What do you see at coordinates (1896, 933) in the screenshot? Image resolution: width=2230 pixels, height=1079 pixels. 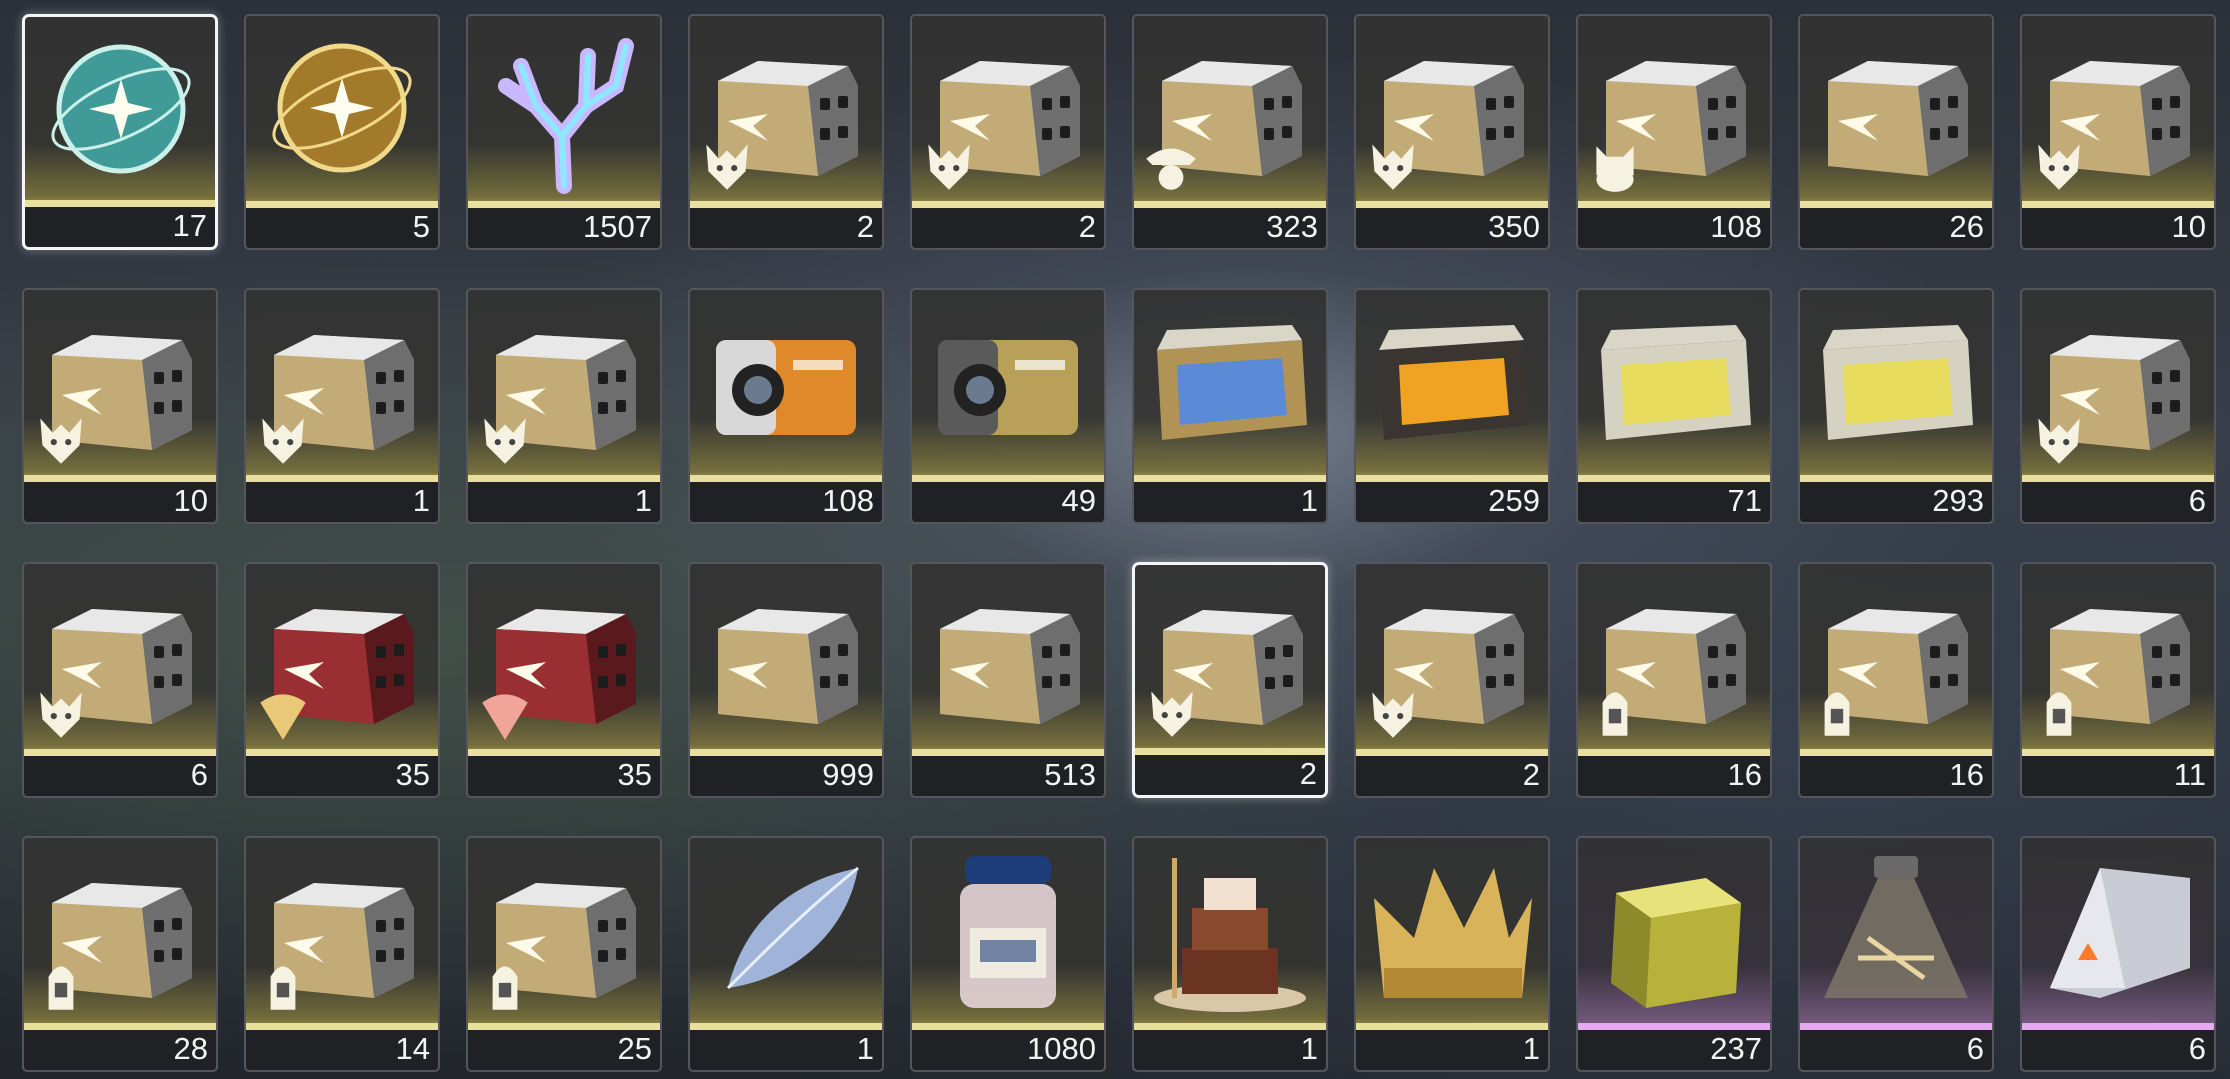 I see `glass-flask-icon` at bounding box center [1896, 933].